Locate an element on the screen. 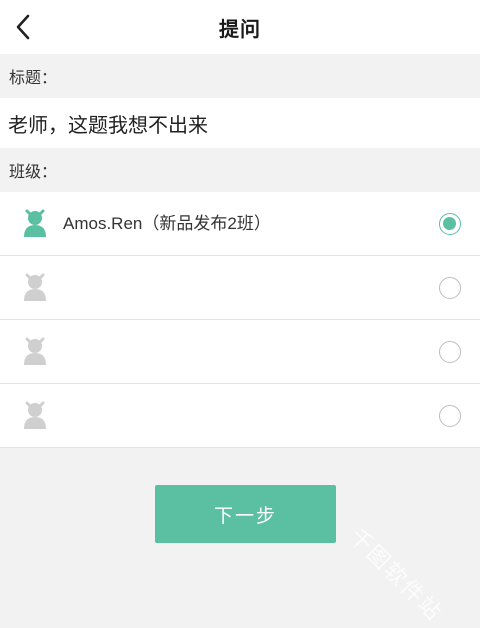 This screenshot has height=628, width=480. title-label: 标题： is located at coordinates (240, 76).